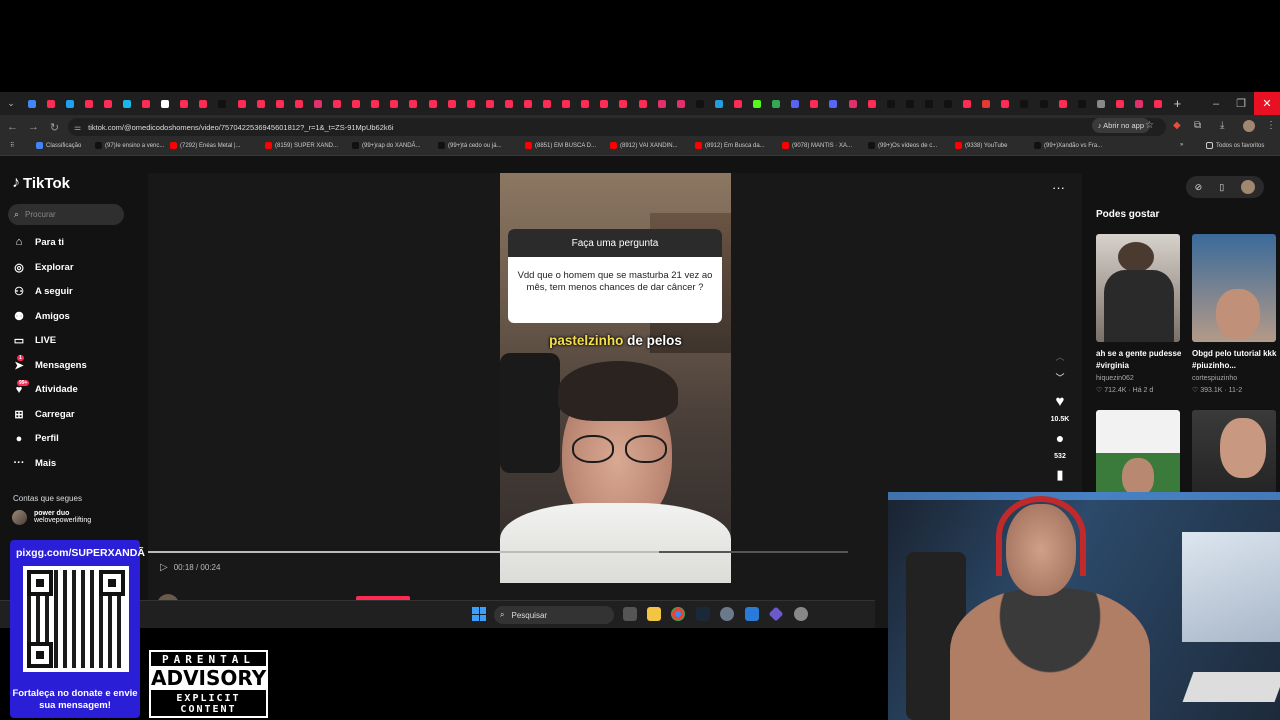 Image resolution: width=1280 pixels, height=720 pixels. I want to click on suggestion-title: ah se a gente pudesse #virginia, so click(1139, 359).